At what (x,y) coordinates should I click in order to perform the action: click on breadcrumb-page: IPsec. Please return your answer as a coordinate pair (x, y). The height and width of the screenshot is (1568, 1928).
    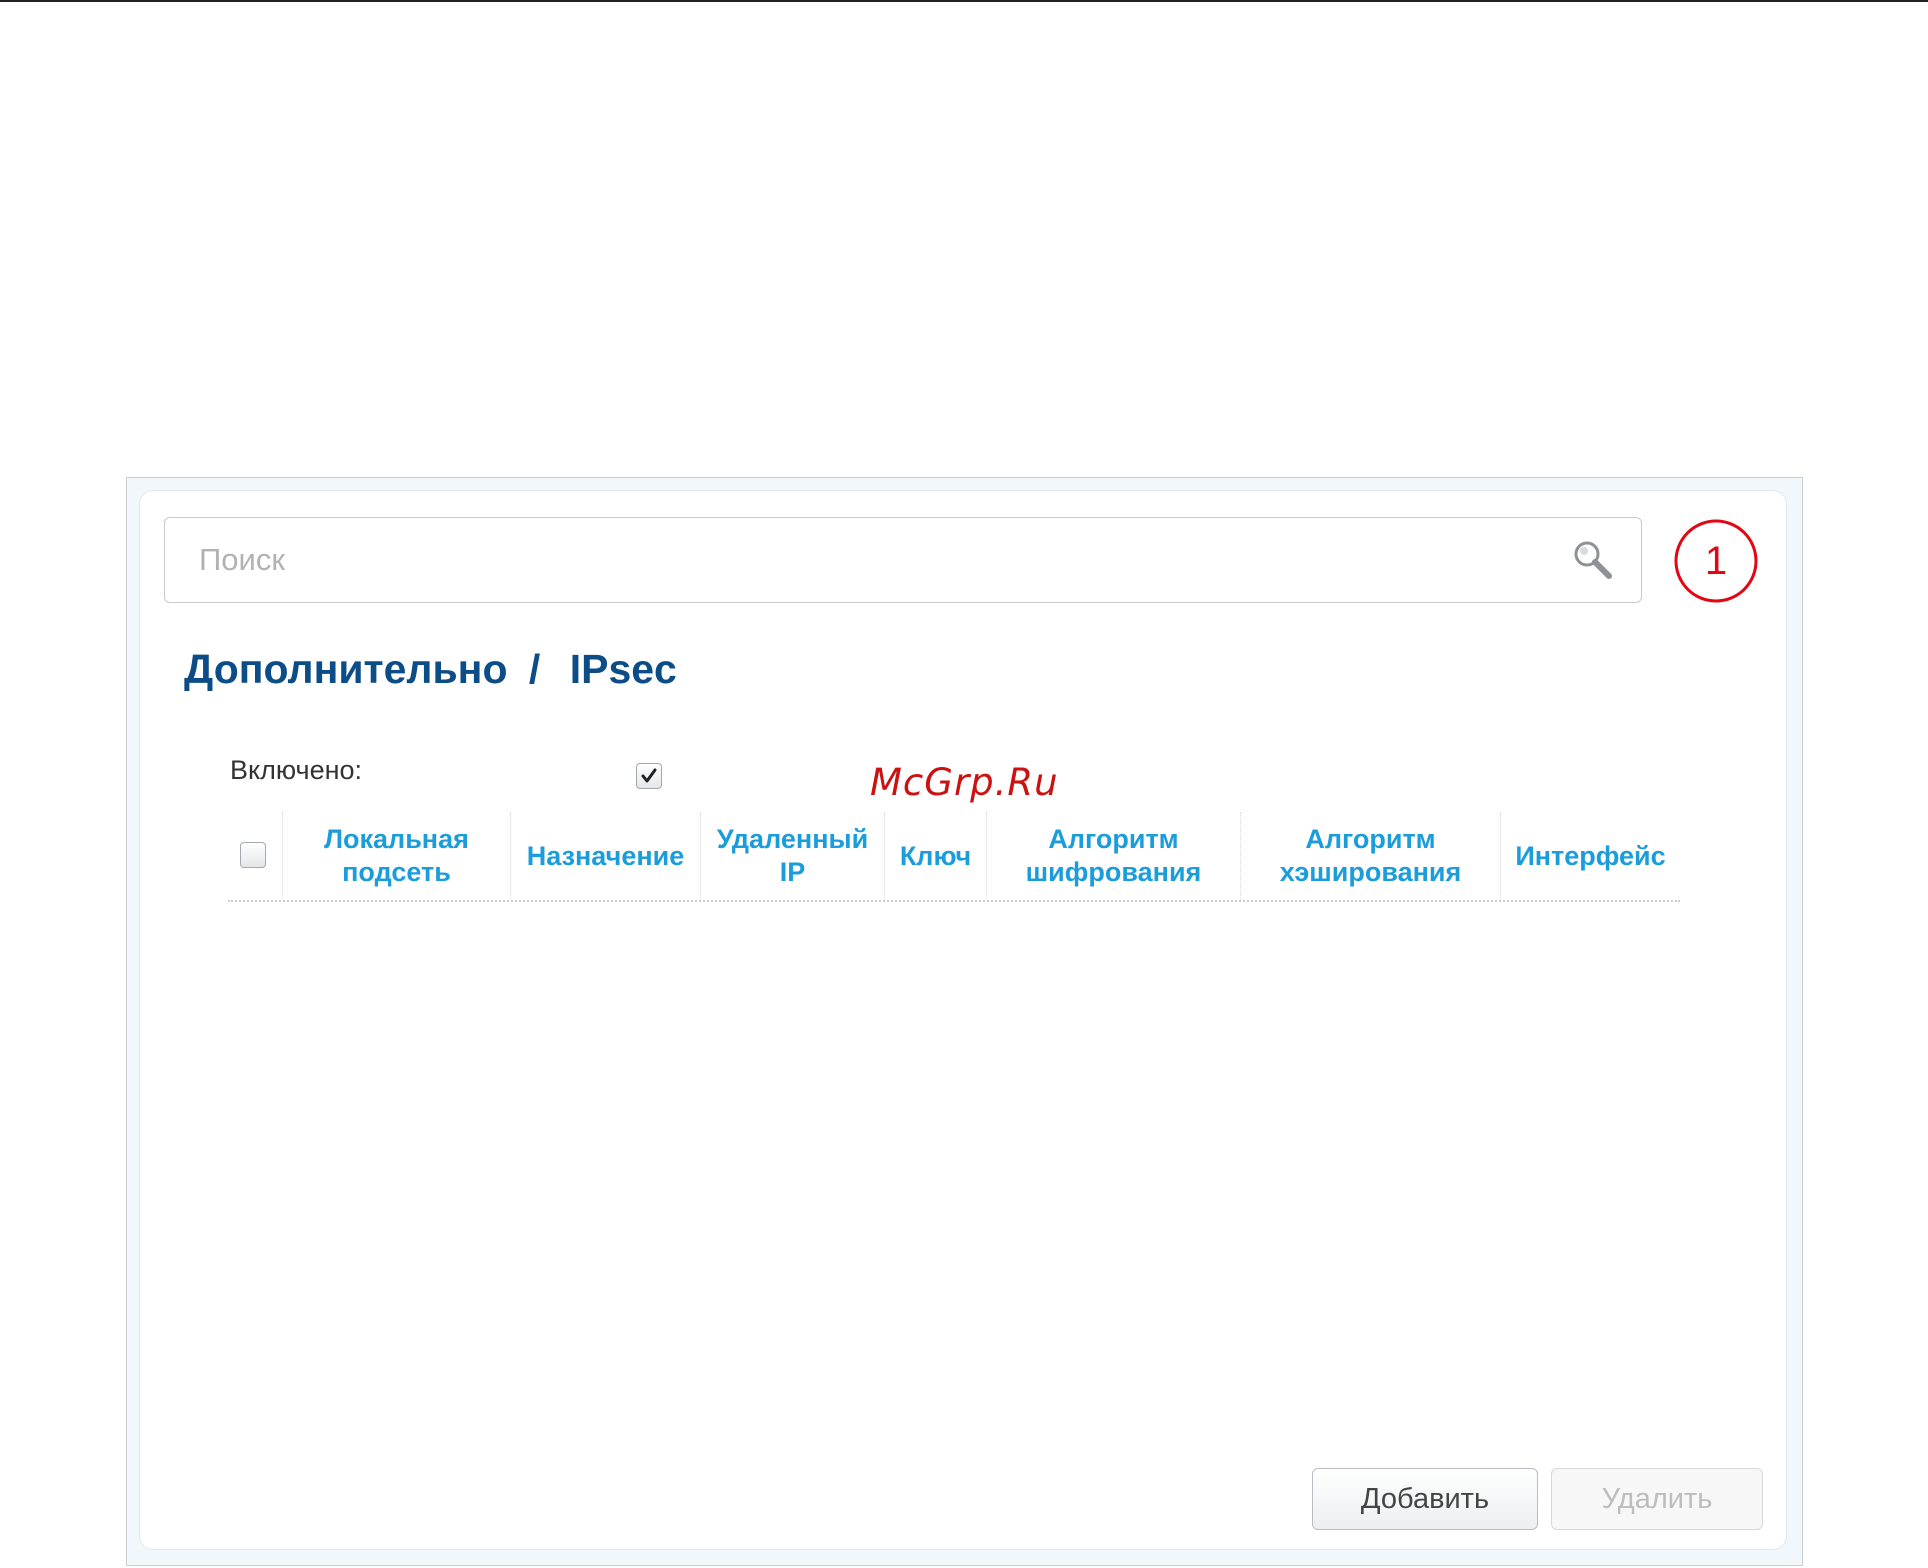
    Looking at the image, I should click on (623, 669).